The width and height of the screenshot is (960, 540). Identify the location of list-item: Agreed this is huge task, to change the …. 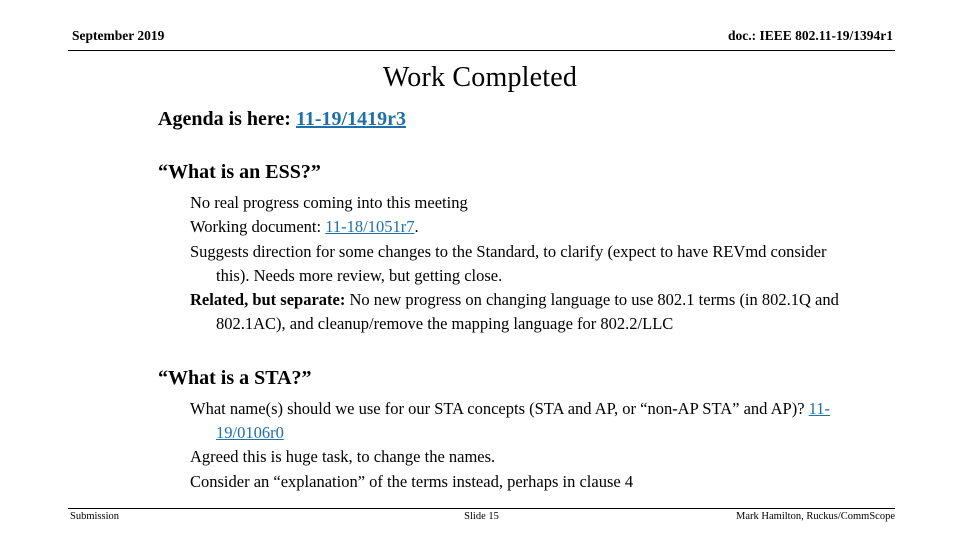
(343, 457).